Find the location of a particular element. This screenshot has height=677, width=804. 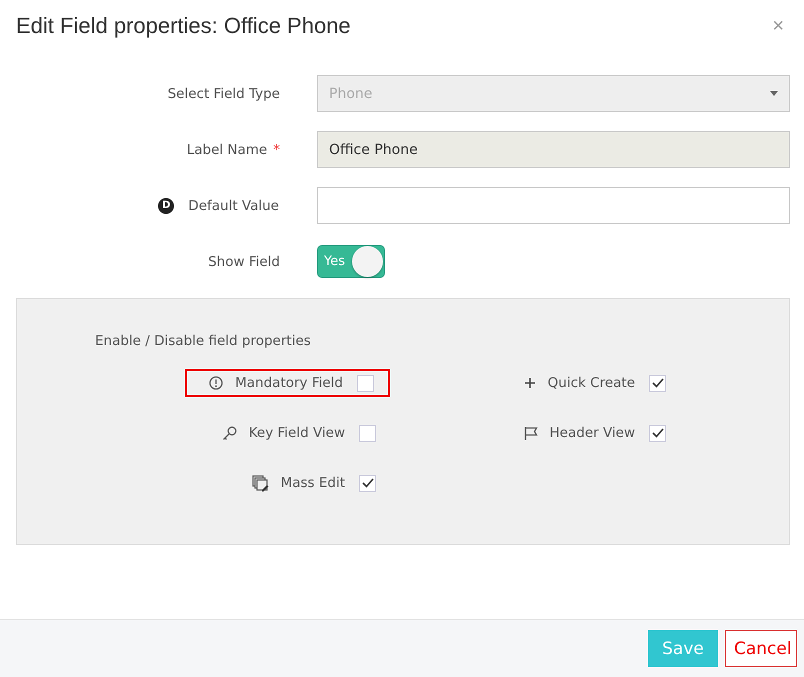

input-field is located at coordinates (553, 205).